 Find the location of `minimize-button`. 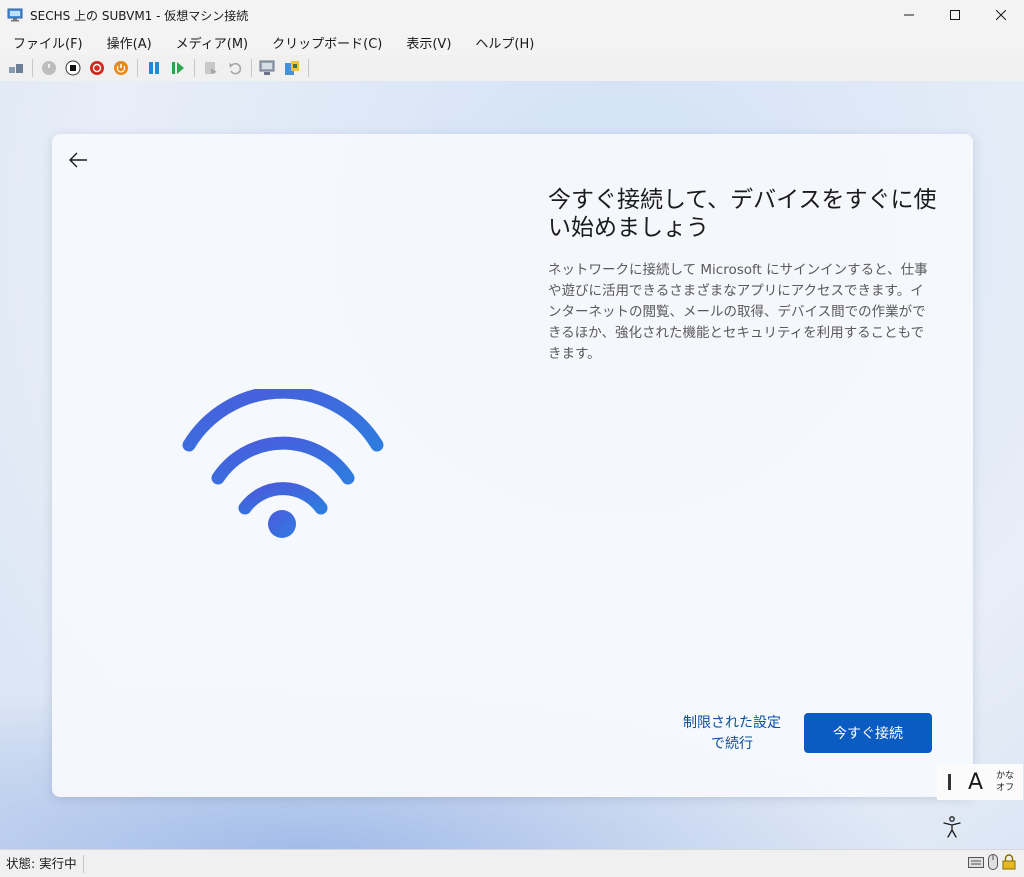

minimize-button is located at coordinates (909, 15).